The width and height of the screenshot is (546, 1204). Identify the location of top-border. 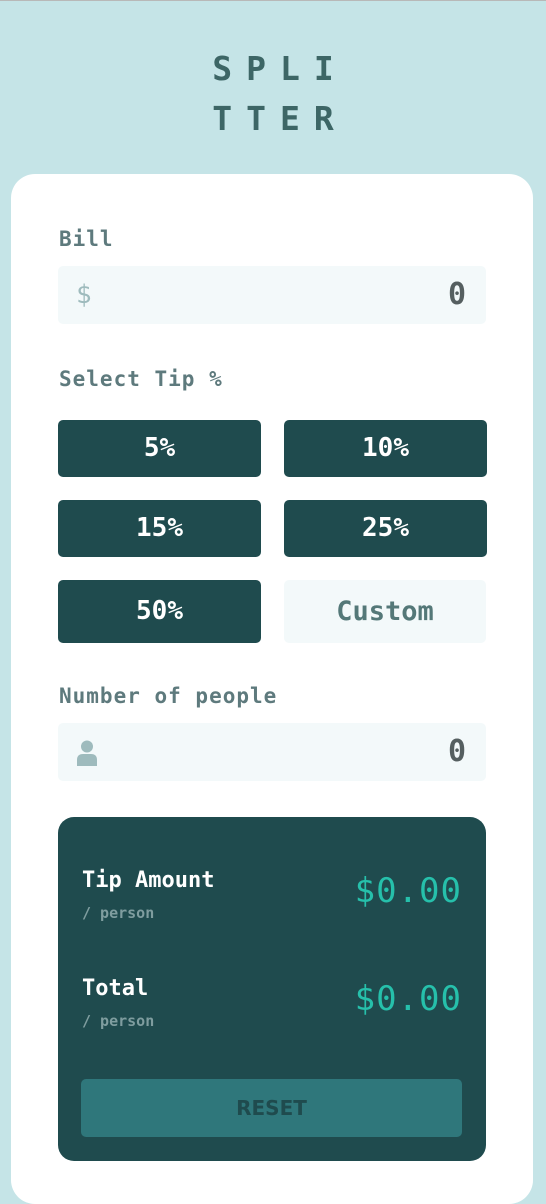
(273, 0).